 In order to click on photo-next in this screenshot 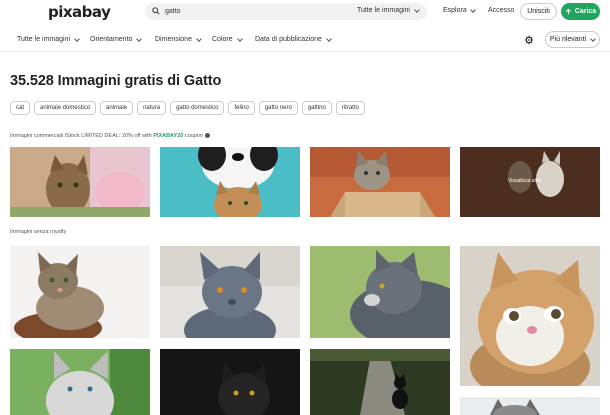, I will do `click(530, 406)`.